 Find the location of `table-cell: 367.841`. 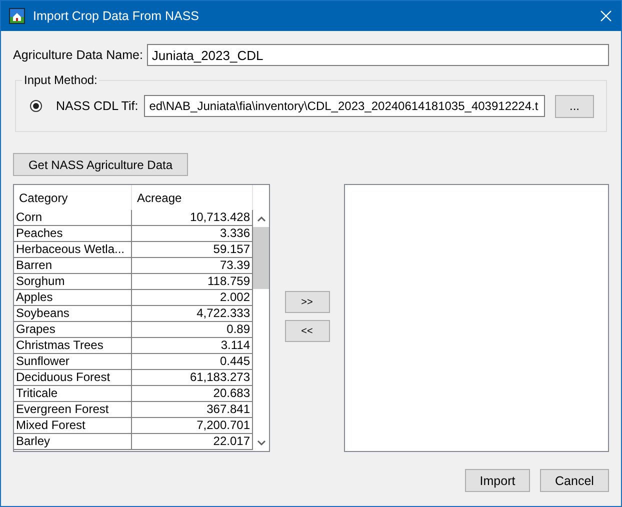

table-cell: 367.841 is located at coordinates (192, 410).